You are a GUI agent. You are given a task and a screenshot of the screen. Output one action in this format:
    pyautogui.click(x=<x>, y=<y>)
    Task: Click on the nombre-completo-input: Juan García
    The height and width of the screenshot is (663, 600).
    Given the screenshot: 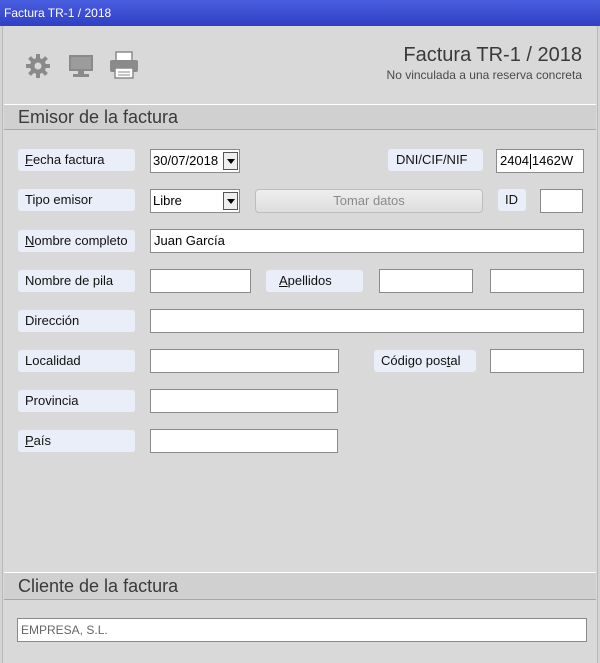 What is the action you would take?
    pyautogui.click(x=367, y=241)
    